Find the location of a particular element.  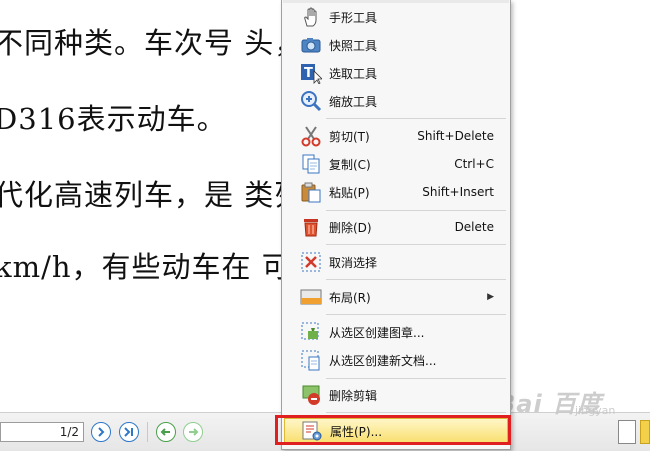

trash-icon is located at coordinates (311, 227).